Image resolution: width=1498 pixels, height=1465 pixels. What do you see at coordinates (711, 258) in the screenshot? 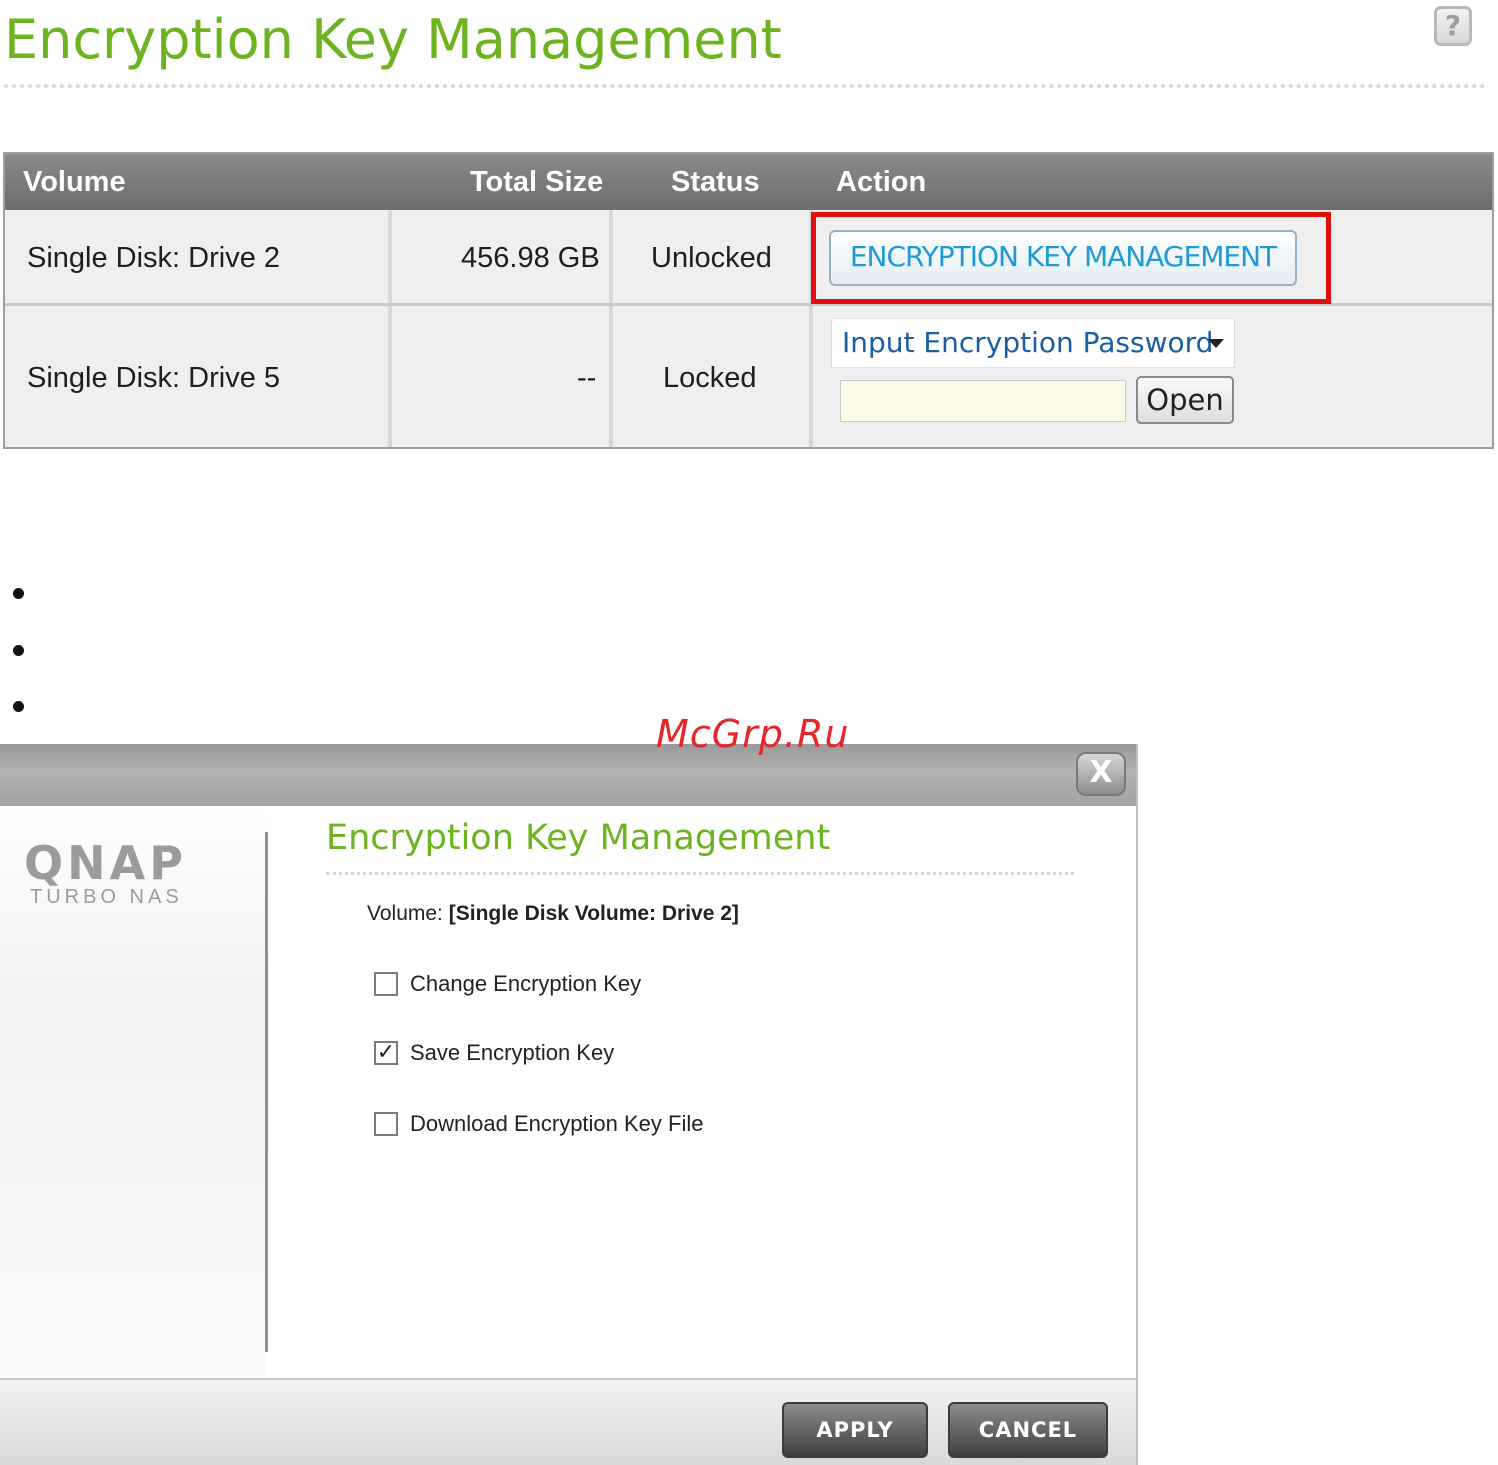
I see `row1-status: Unlocked` at bounding box center [711, 258].